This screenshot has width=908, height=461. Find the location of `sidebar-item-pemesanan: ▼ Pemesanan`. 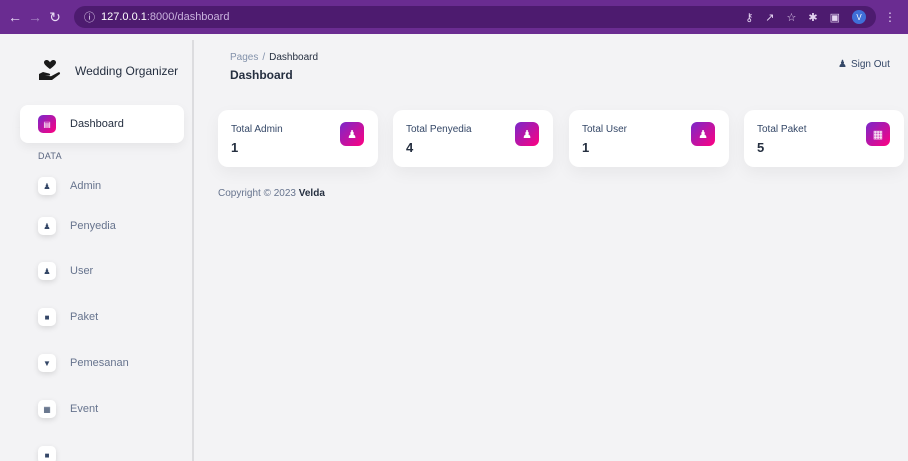

sidebar-item-pemesanan: ▼ Pemesanan is located at coordinates (102, 363).